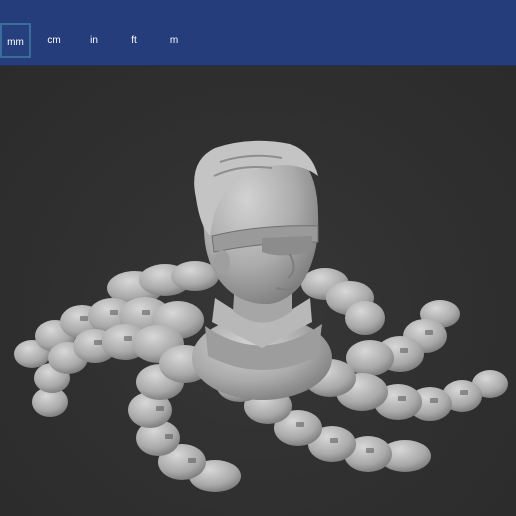 Image resolution: width=516 pixels, height=516 pixels. Describe the element at coordinates (54, 40) in the screenshot. I see `unit-cm-button: cm` at that location.